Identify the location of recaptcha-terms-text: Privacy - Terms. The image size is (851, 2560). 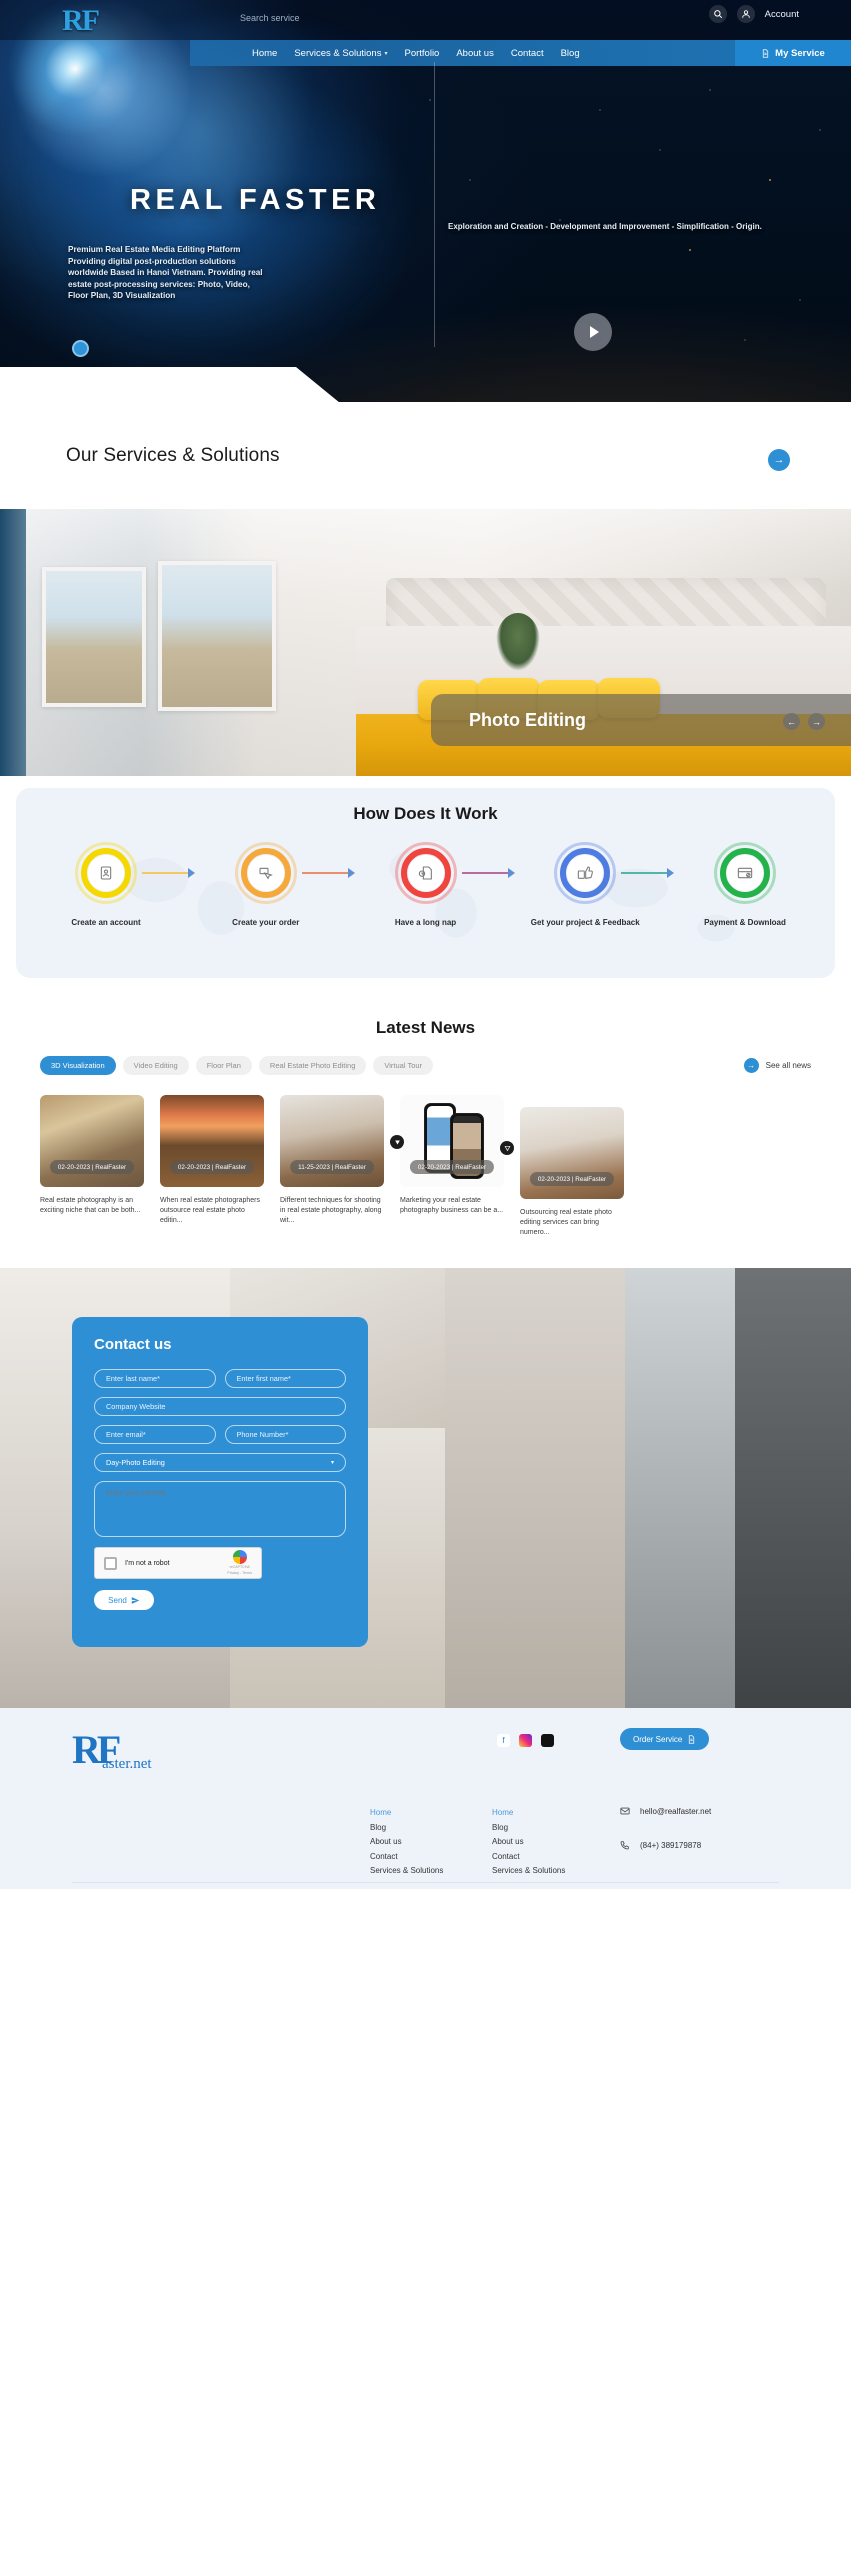
(239, 1573).